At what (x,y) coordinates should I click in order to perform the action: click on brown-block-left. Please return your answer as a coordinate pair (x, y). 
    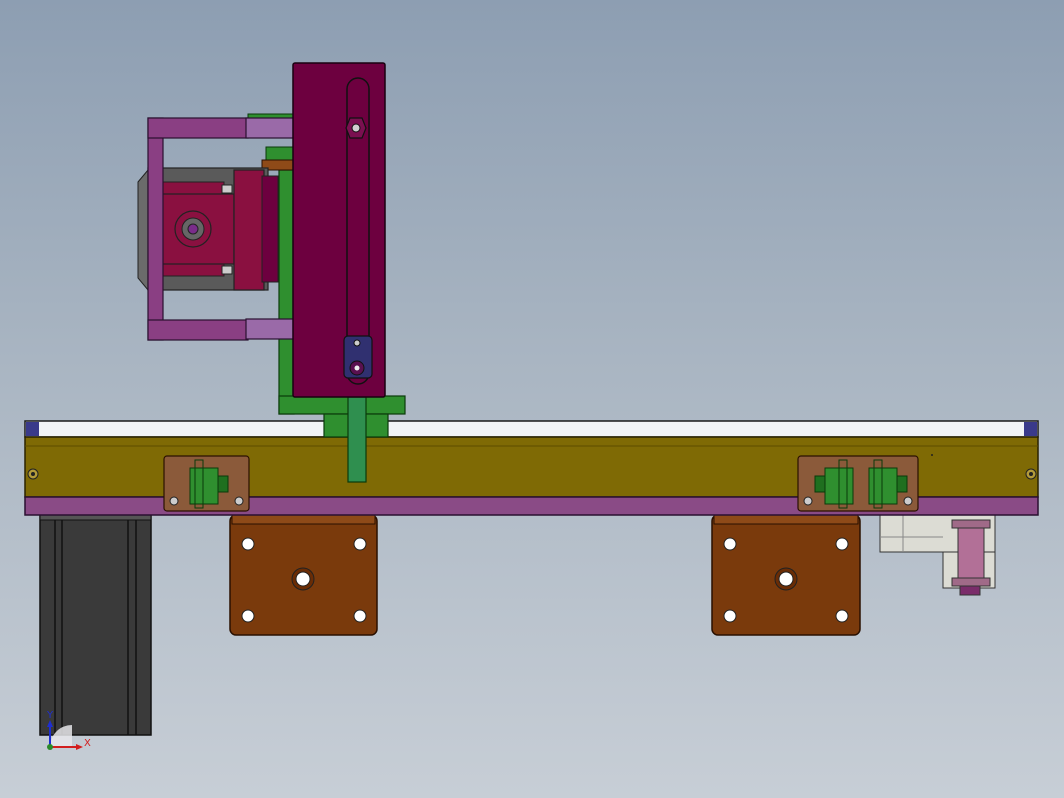
    Looking at the image, I should click on (303, 575).